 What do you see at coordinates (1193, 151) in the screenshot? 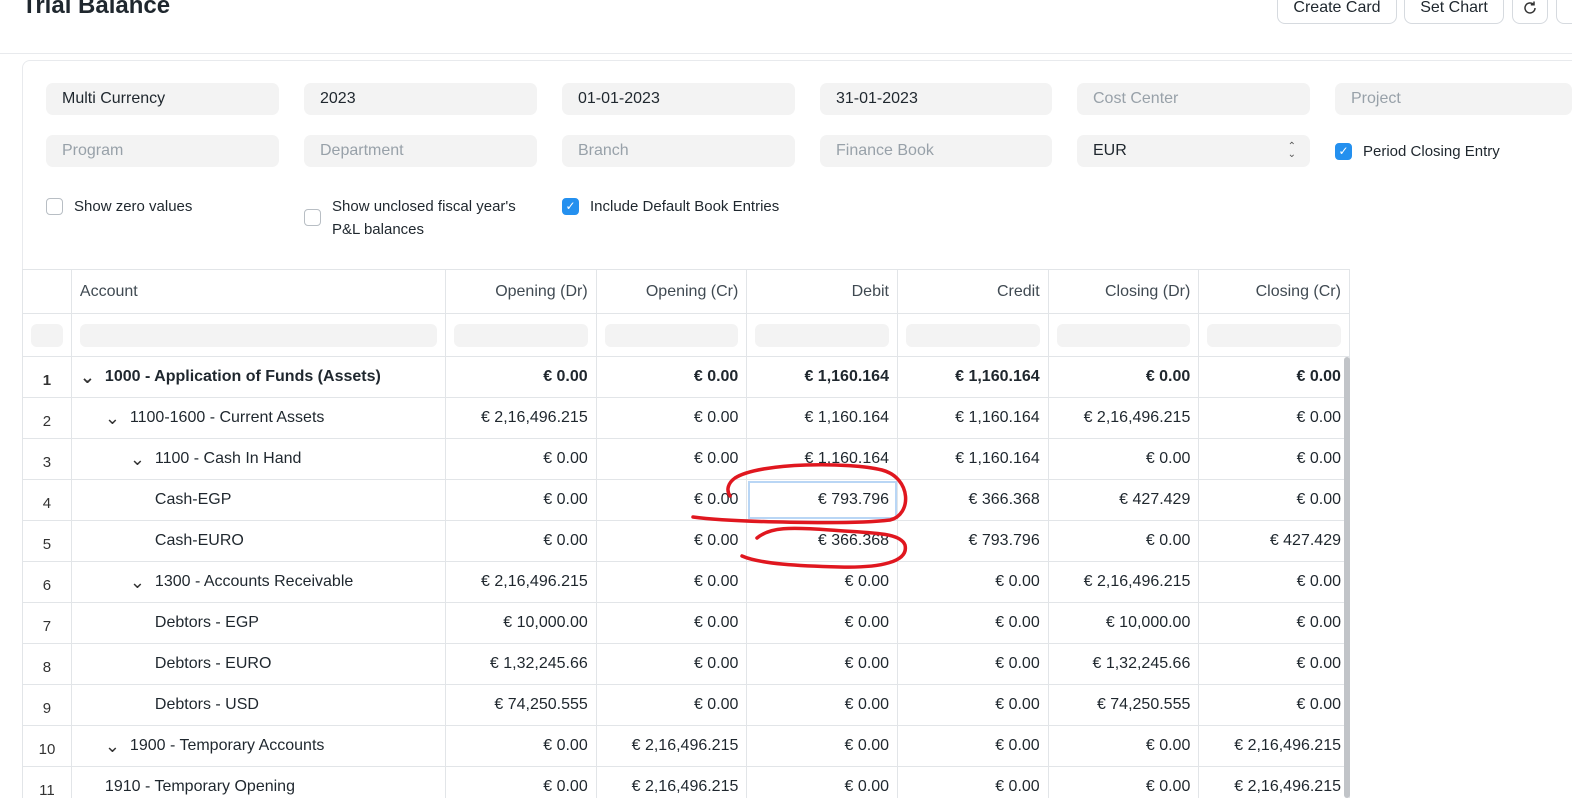
I see `currency-select: EUR ⌃ ⌄` at bounding box center [1193, 151].